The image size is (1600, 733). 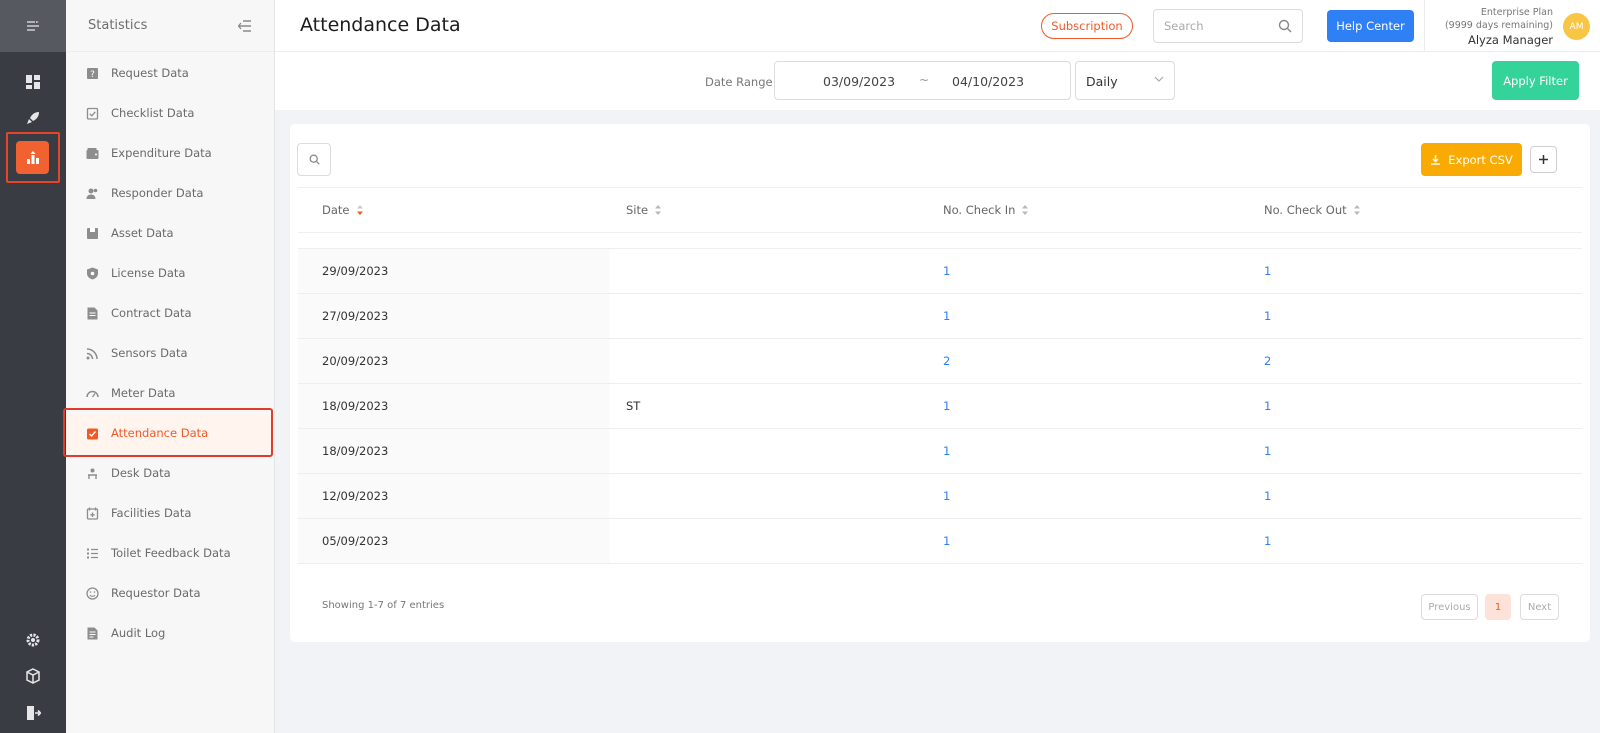 What do you see at coordinates (170, 633) in the screenshot?
I see `sidebar-item-audit-log: Audit Log` at bounding box center [170, 633].